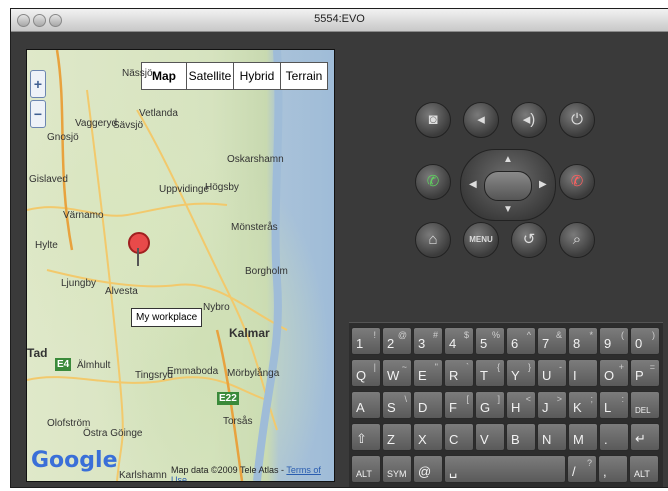 This screenshot has width=668, height=491. I want to click on key-row2-7: I, so click(583, 373).